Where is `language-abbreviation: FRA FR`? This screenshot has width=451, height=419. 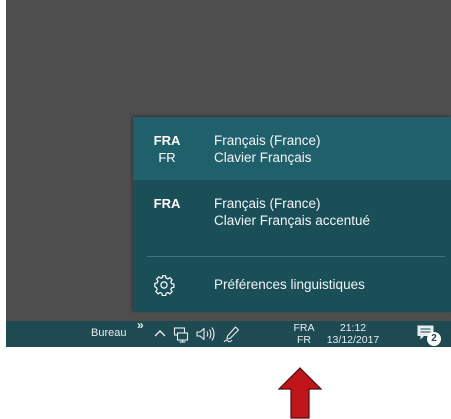 language-abbreviation: FRA FR is located at coordinates (167, 149).